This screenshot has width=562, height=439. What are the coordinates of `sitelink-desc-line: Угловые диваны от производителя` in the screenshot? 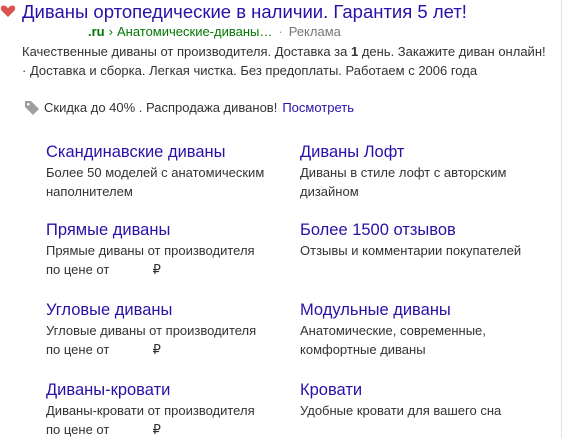 It's located at (151, 330).